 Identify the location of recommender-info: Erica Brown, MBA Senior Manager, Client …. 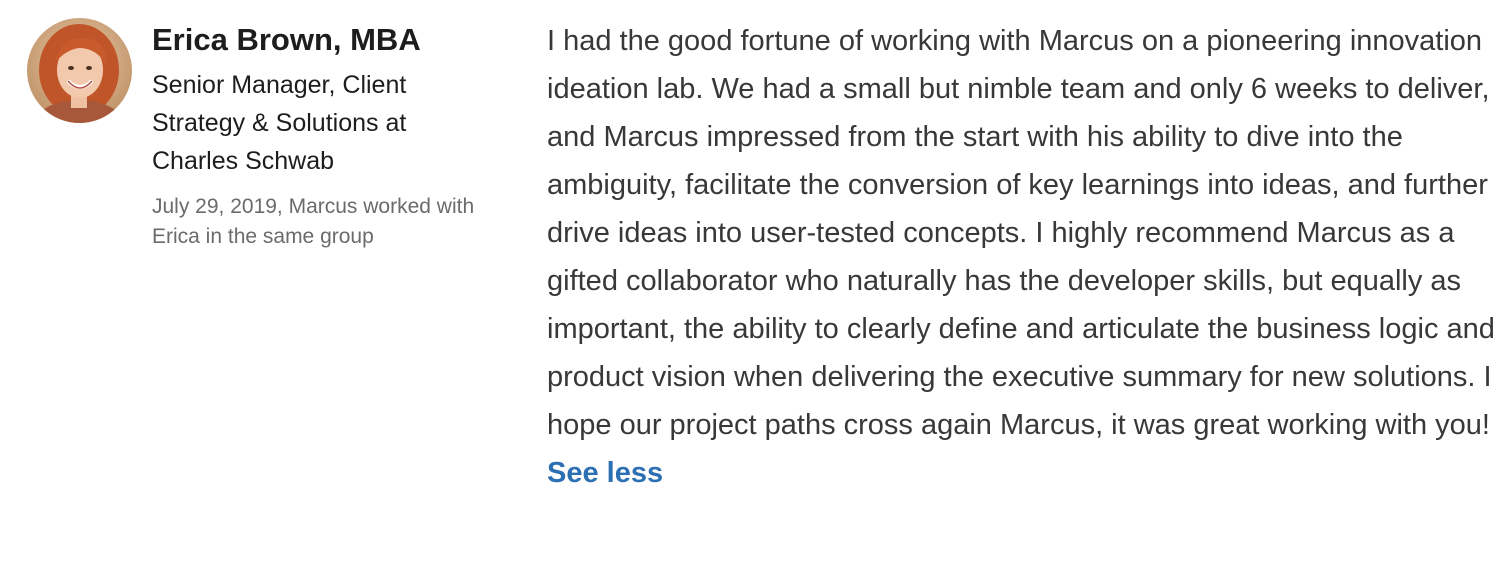
(332, 136).